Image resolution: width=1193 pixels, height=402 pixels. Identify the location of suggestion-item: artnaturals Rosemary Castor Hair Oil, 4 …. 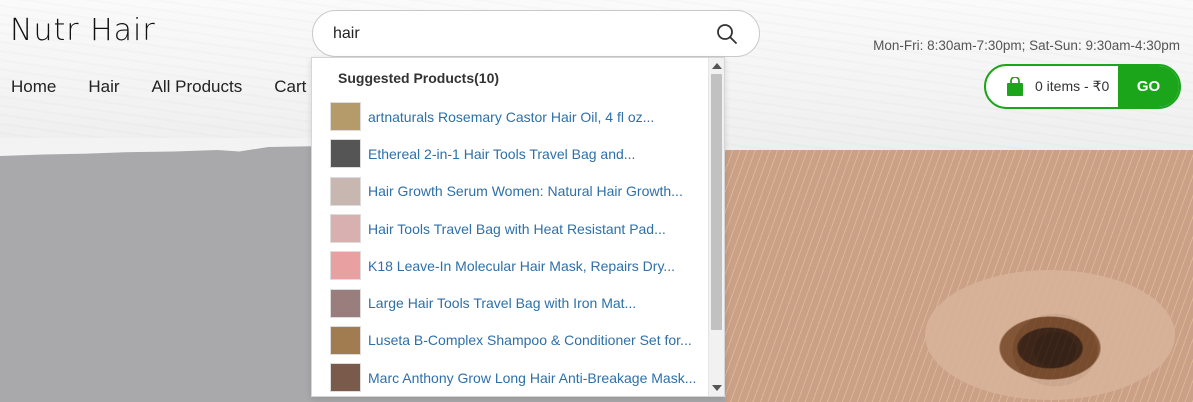
(519, 116).